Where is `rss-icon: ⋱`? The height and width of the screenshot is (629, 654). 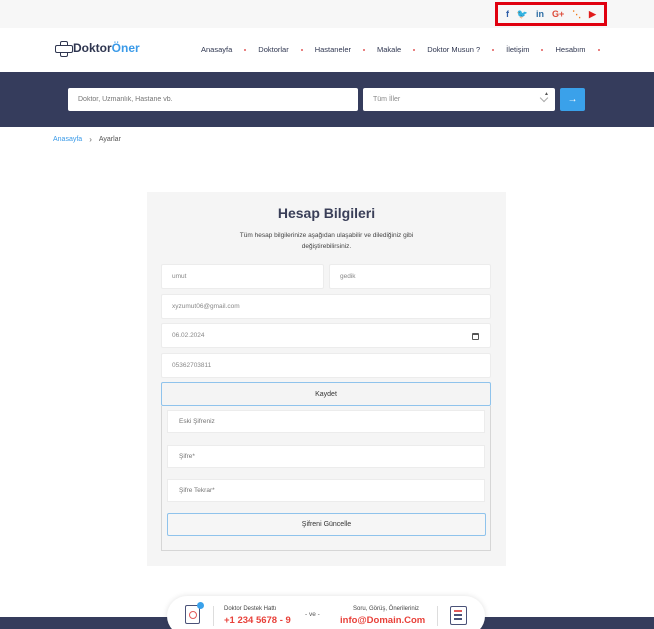 rss-icon: ⋱ is located at coordinates (576, 14).